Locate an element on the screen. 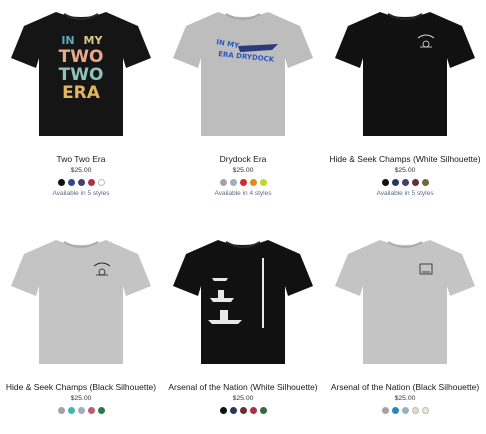 The width and height of the screenshot is (486, 434). available-styles-link: Available in 4 styles is located at coordinates (243, 193).